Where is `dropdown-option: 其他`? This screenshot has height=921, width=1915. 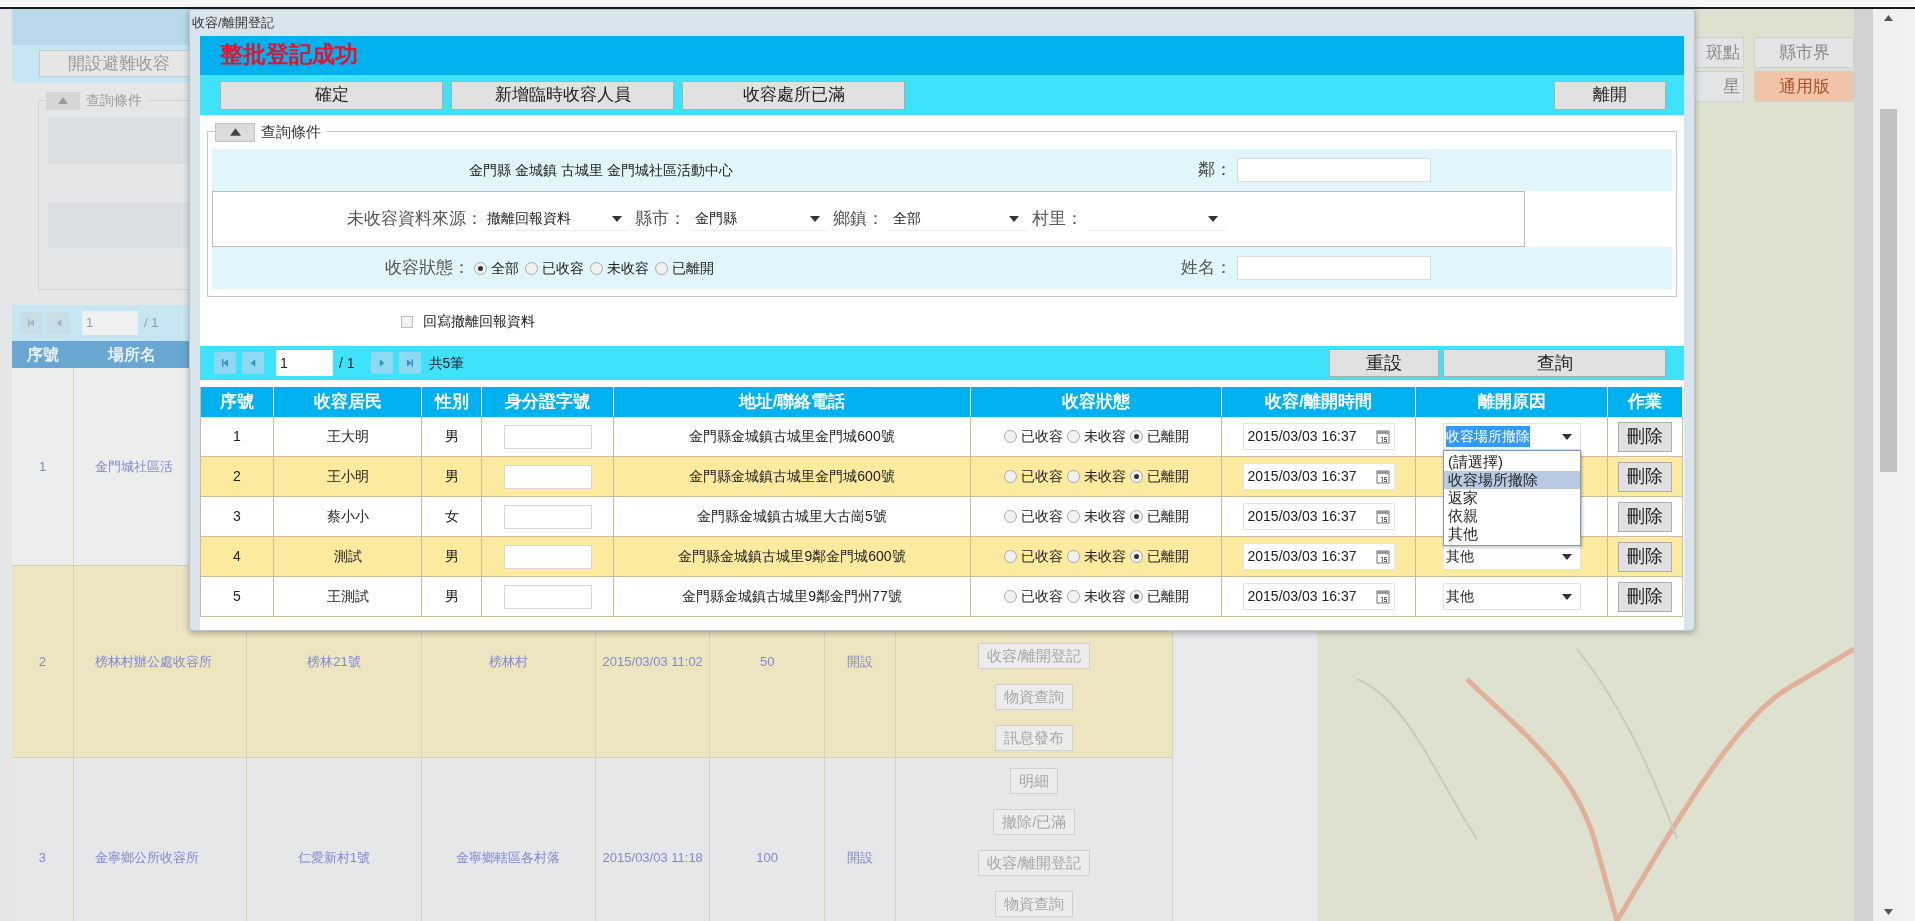
dropdown-option: 其他 is located at coordinates (1512, 534).